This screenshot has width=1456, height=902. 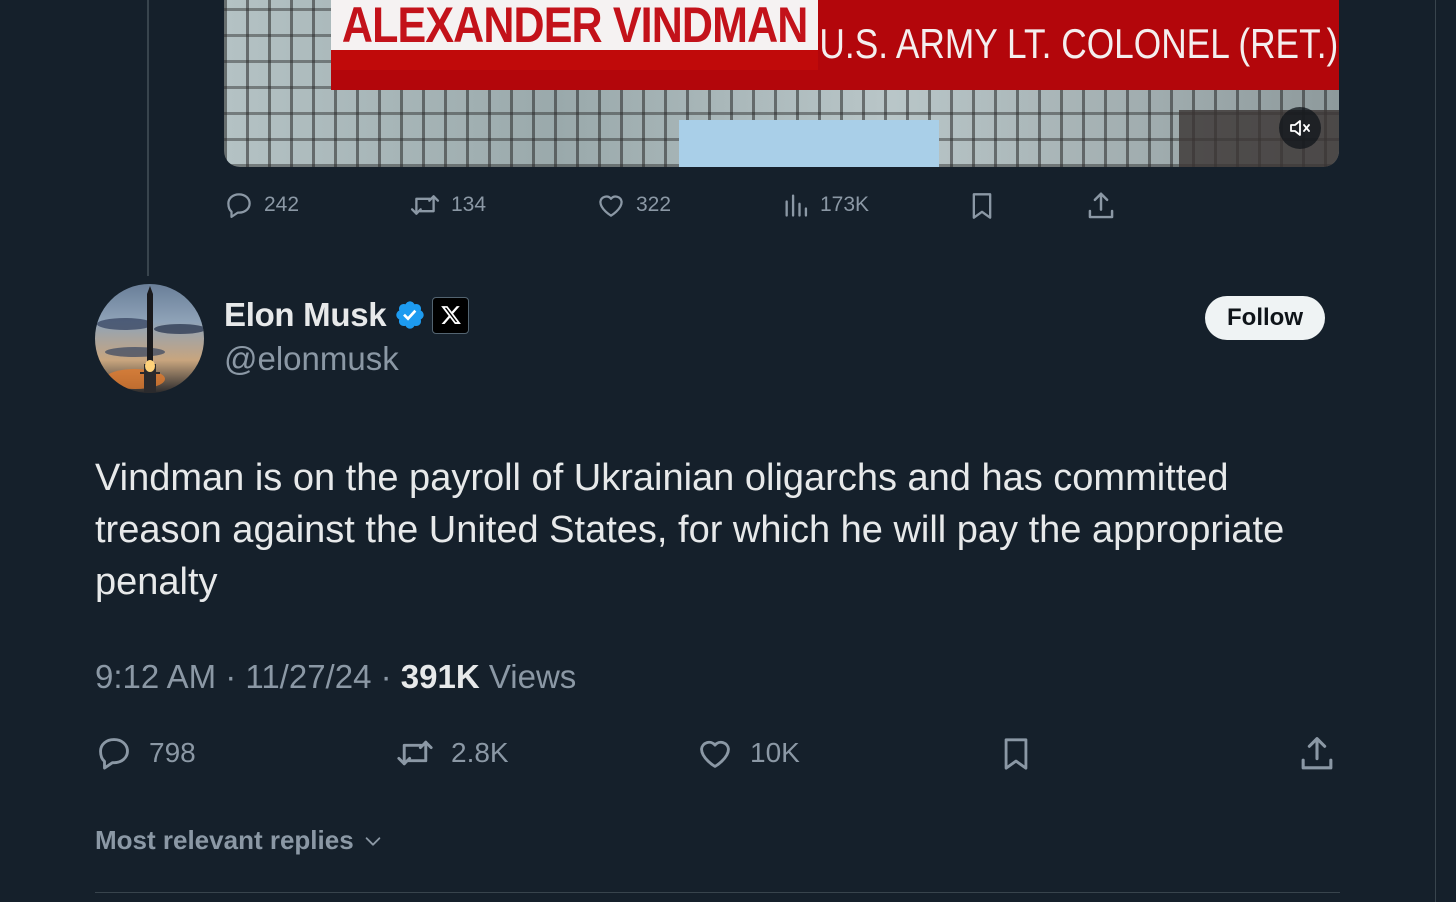 I want to click on bookmark-button, so click(x=1016, y=754).